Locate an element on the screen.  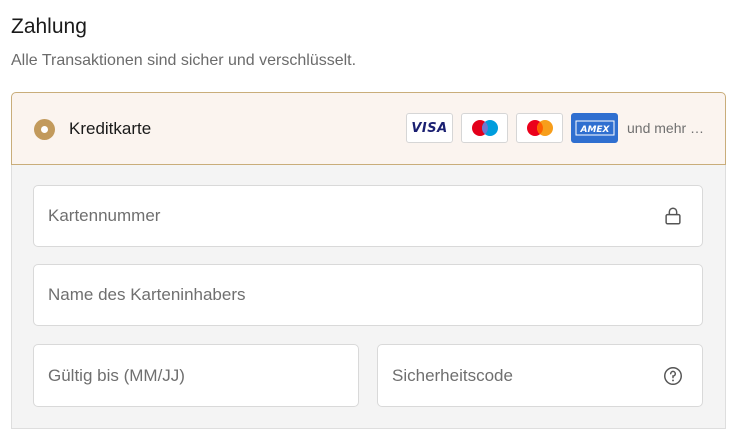
card-number-field is located at coordinates (368, 216).